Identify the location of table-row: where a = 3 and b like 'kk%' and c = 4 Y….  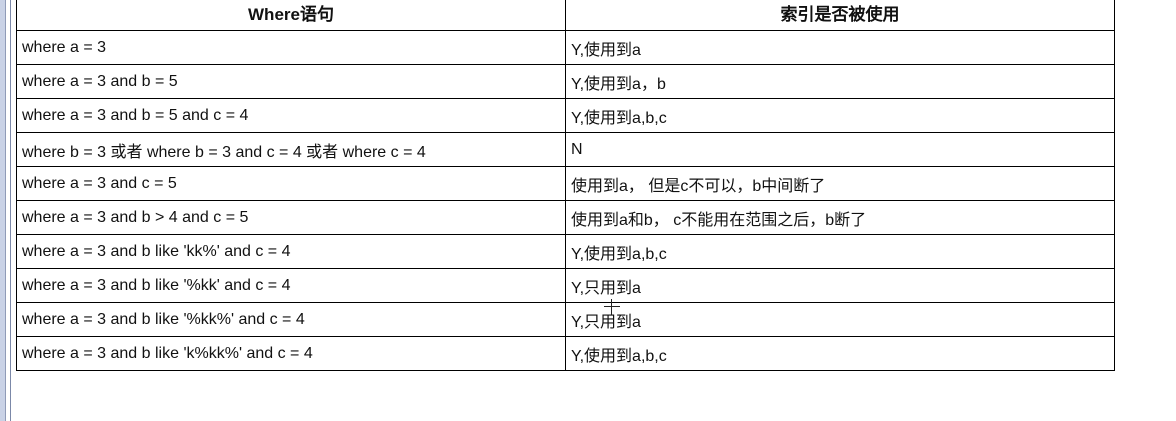
(565, 251).